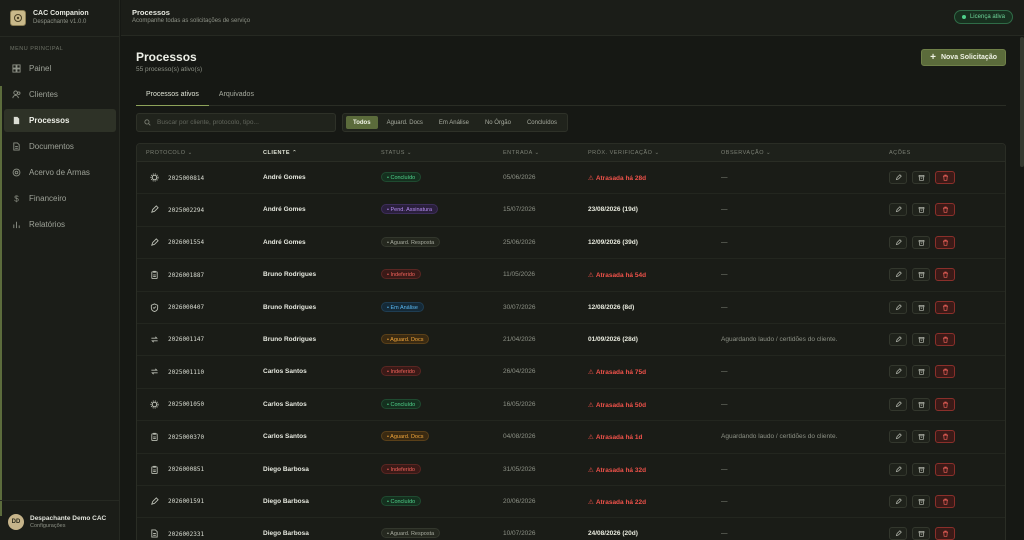  What do you see at coordinates (963, 57) in the screenshot?
I see `new-request-button: + Nova Solicitação` at bounding box center [963, 57].